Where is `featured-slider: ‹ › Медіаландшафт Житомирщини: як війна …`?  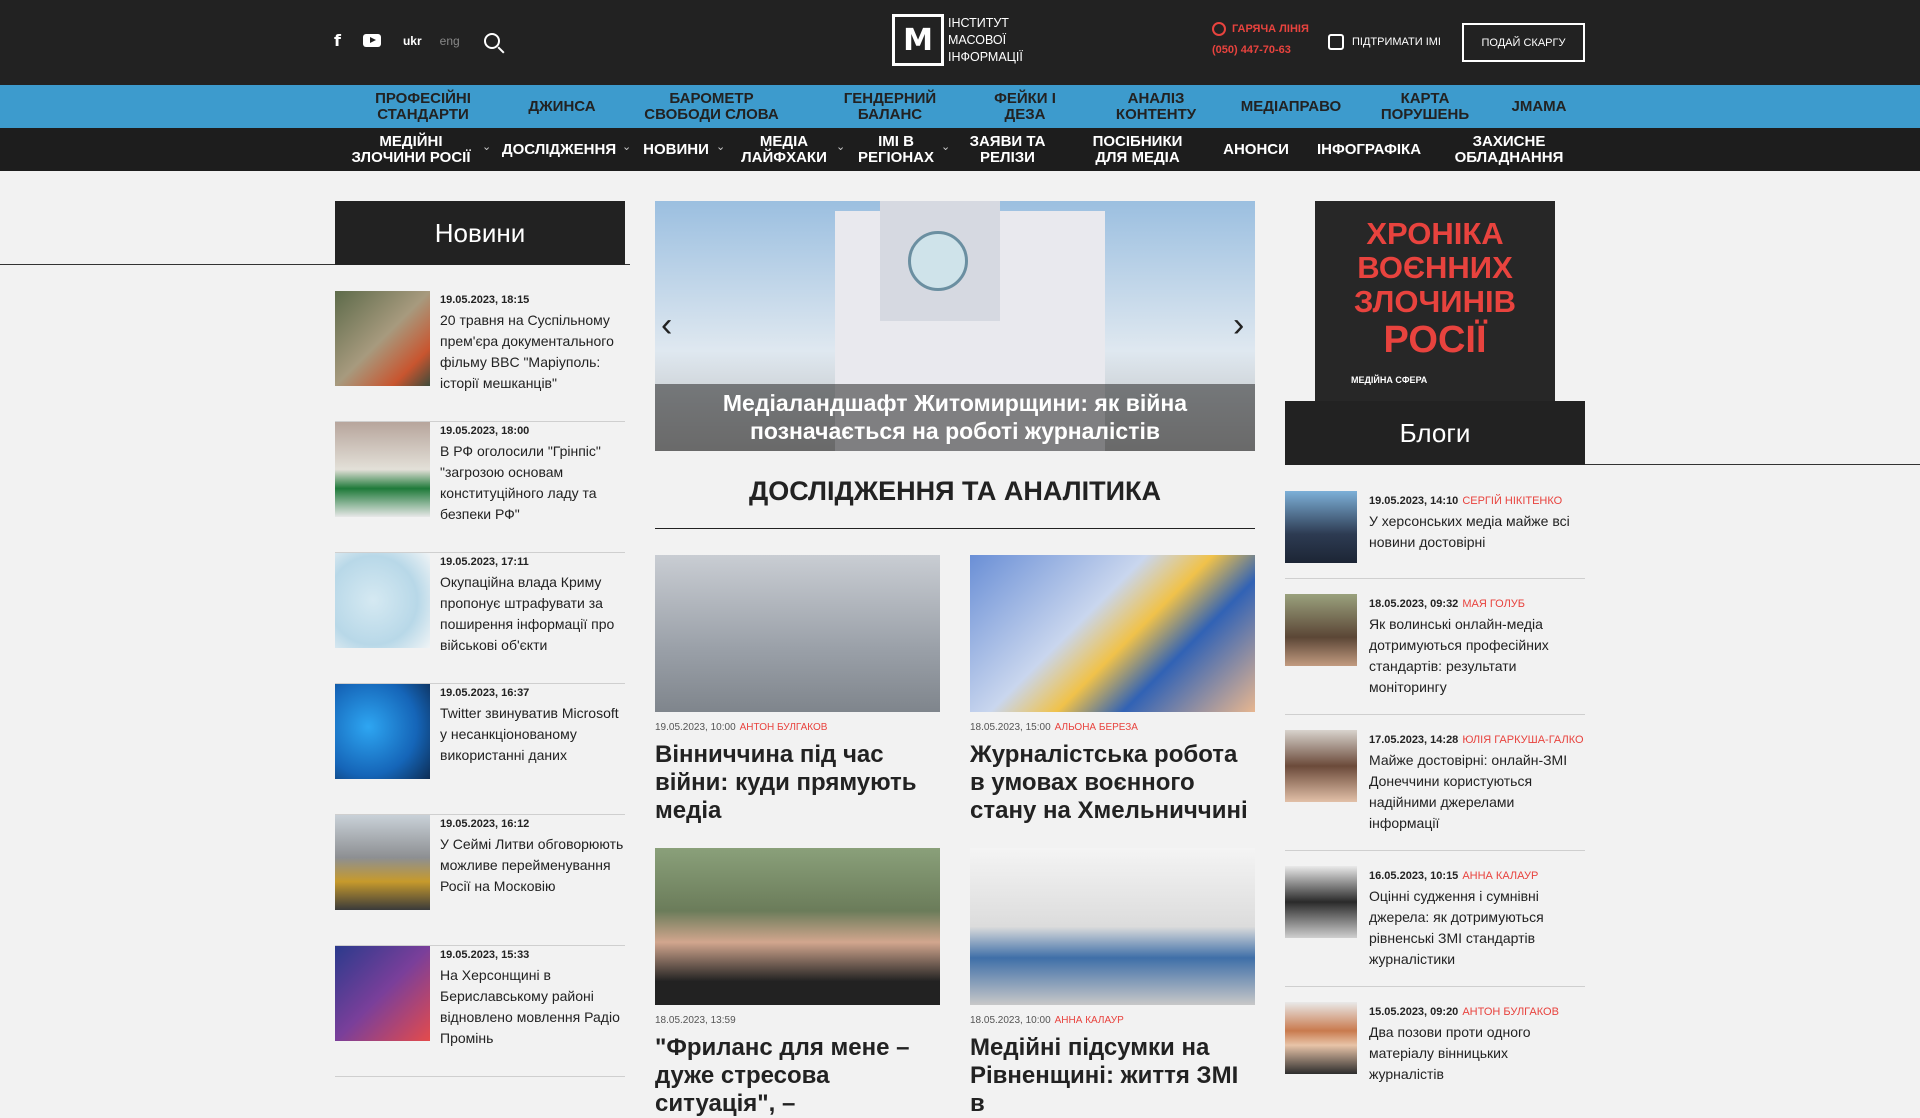 featured-slider: ‹ › Медіаландшафт Житомирщини: як війна … is located at coordinates (955, 326).